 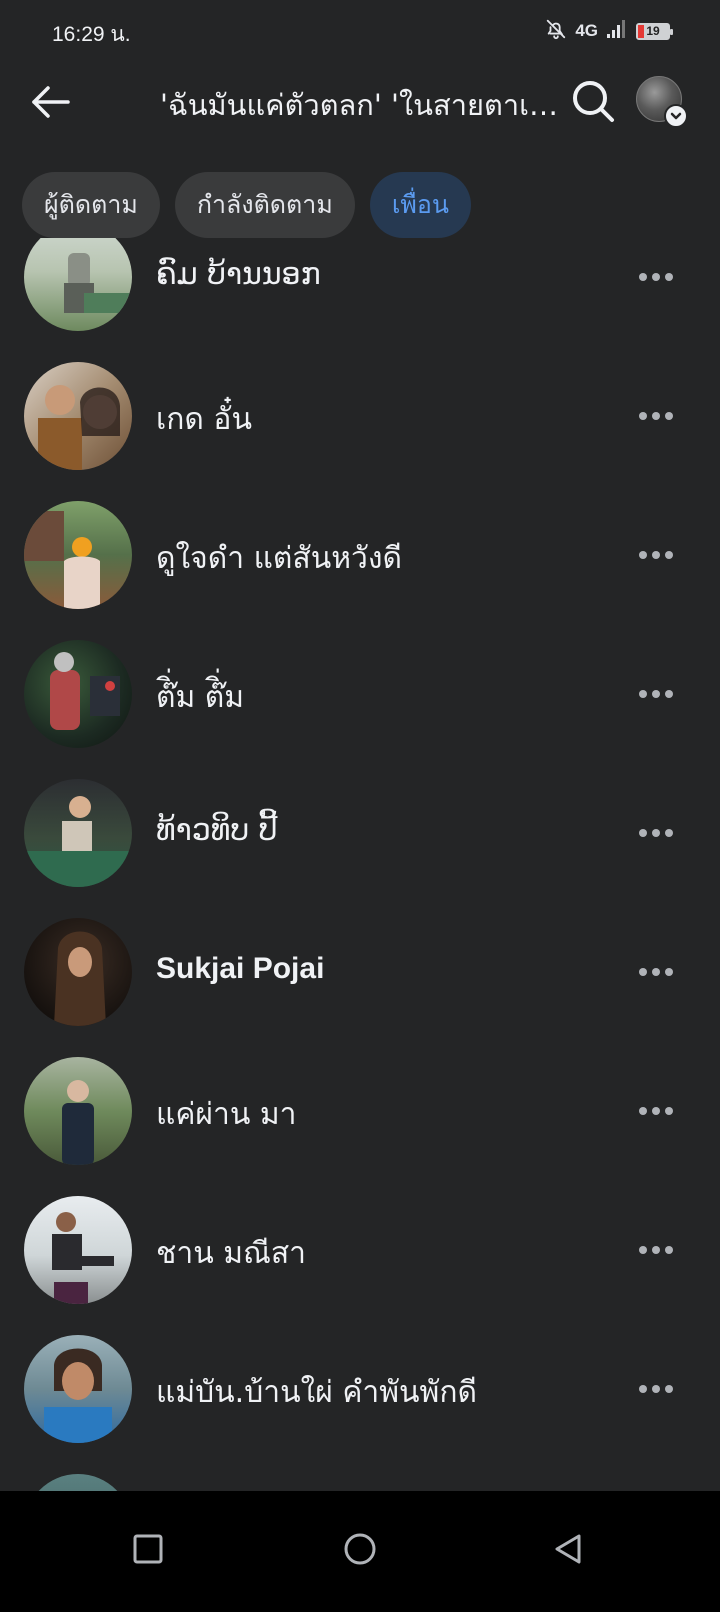 What do you see at coordinates (586, 30) in the screenshot?
I see `network-type: 4G` at bounding box center [586, 30].